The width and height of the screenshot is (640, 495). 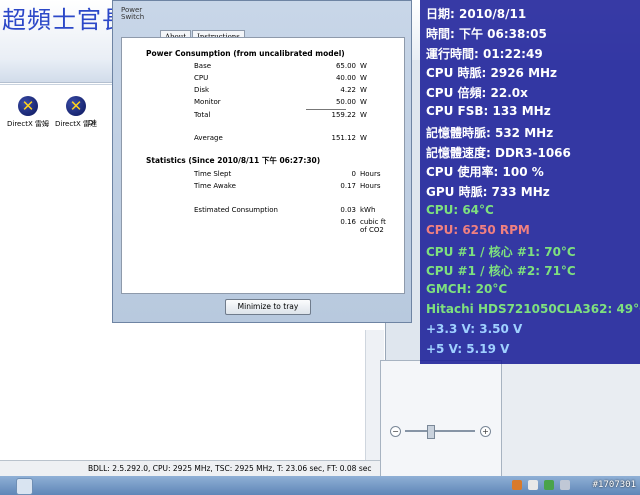 I want to click on directx-icon-1: ✕ DirectX 雷姆, so click(x=28, y=112).